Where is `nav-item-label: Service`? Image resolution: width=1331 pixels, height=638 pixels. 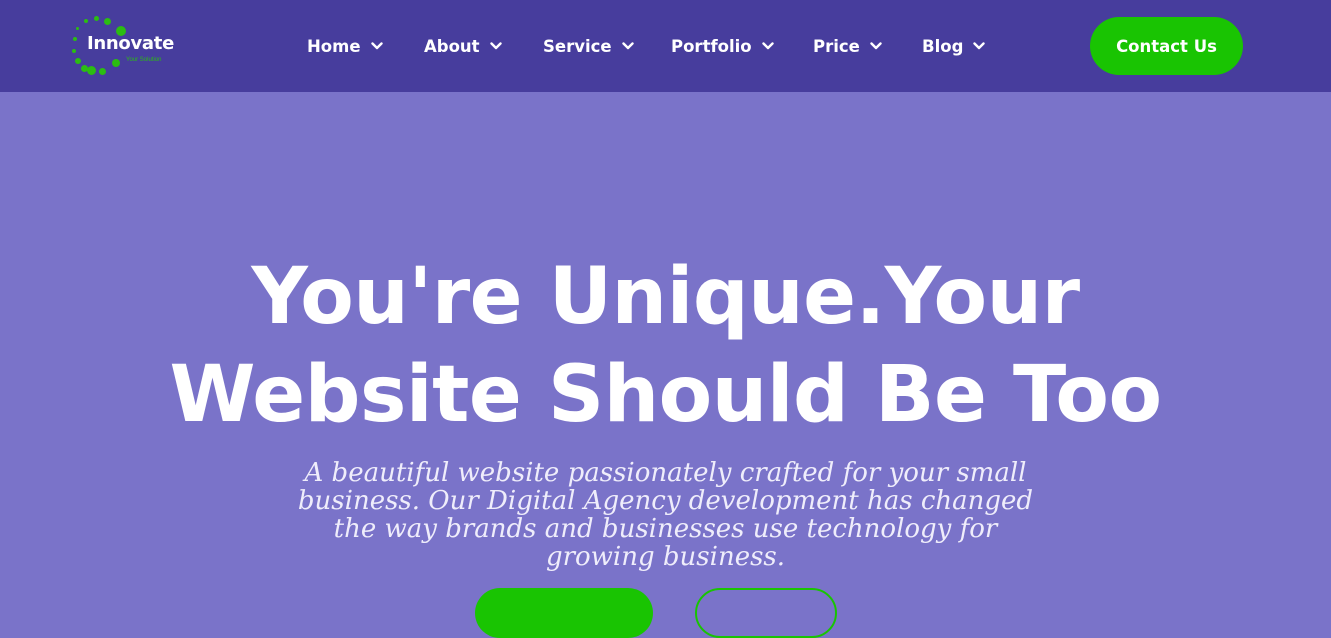
nav-item-label: Service is located at coordinates (577, 46).